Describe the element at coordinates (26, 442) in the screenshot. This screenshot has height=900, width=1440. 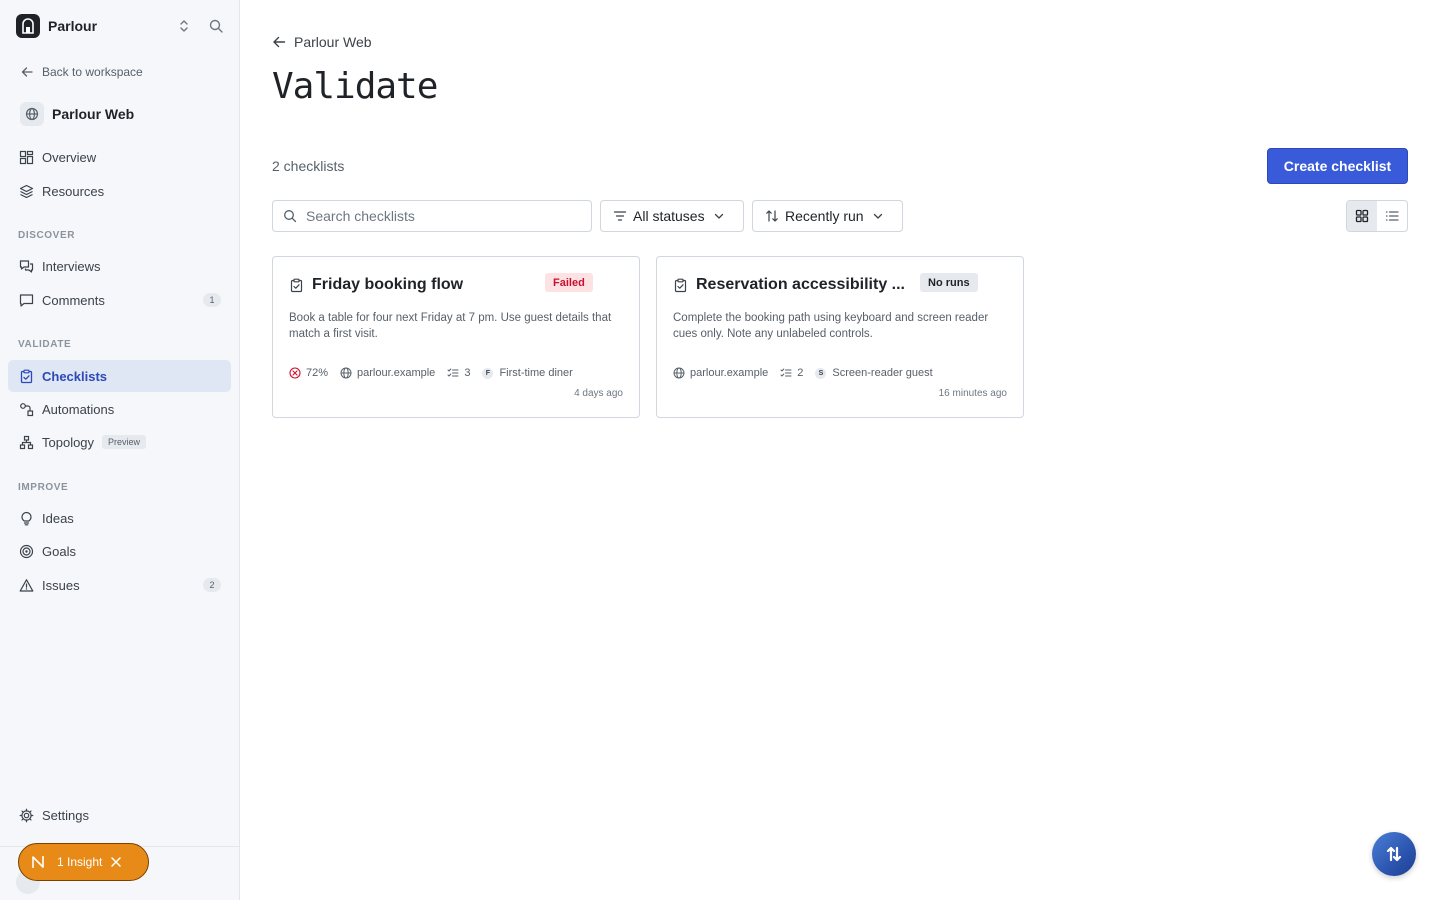
I see `topology-icon` at that location.